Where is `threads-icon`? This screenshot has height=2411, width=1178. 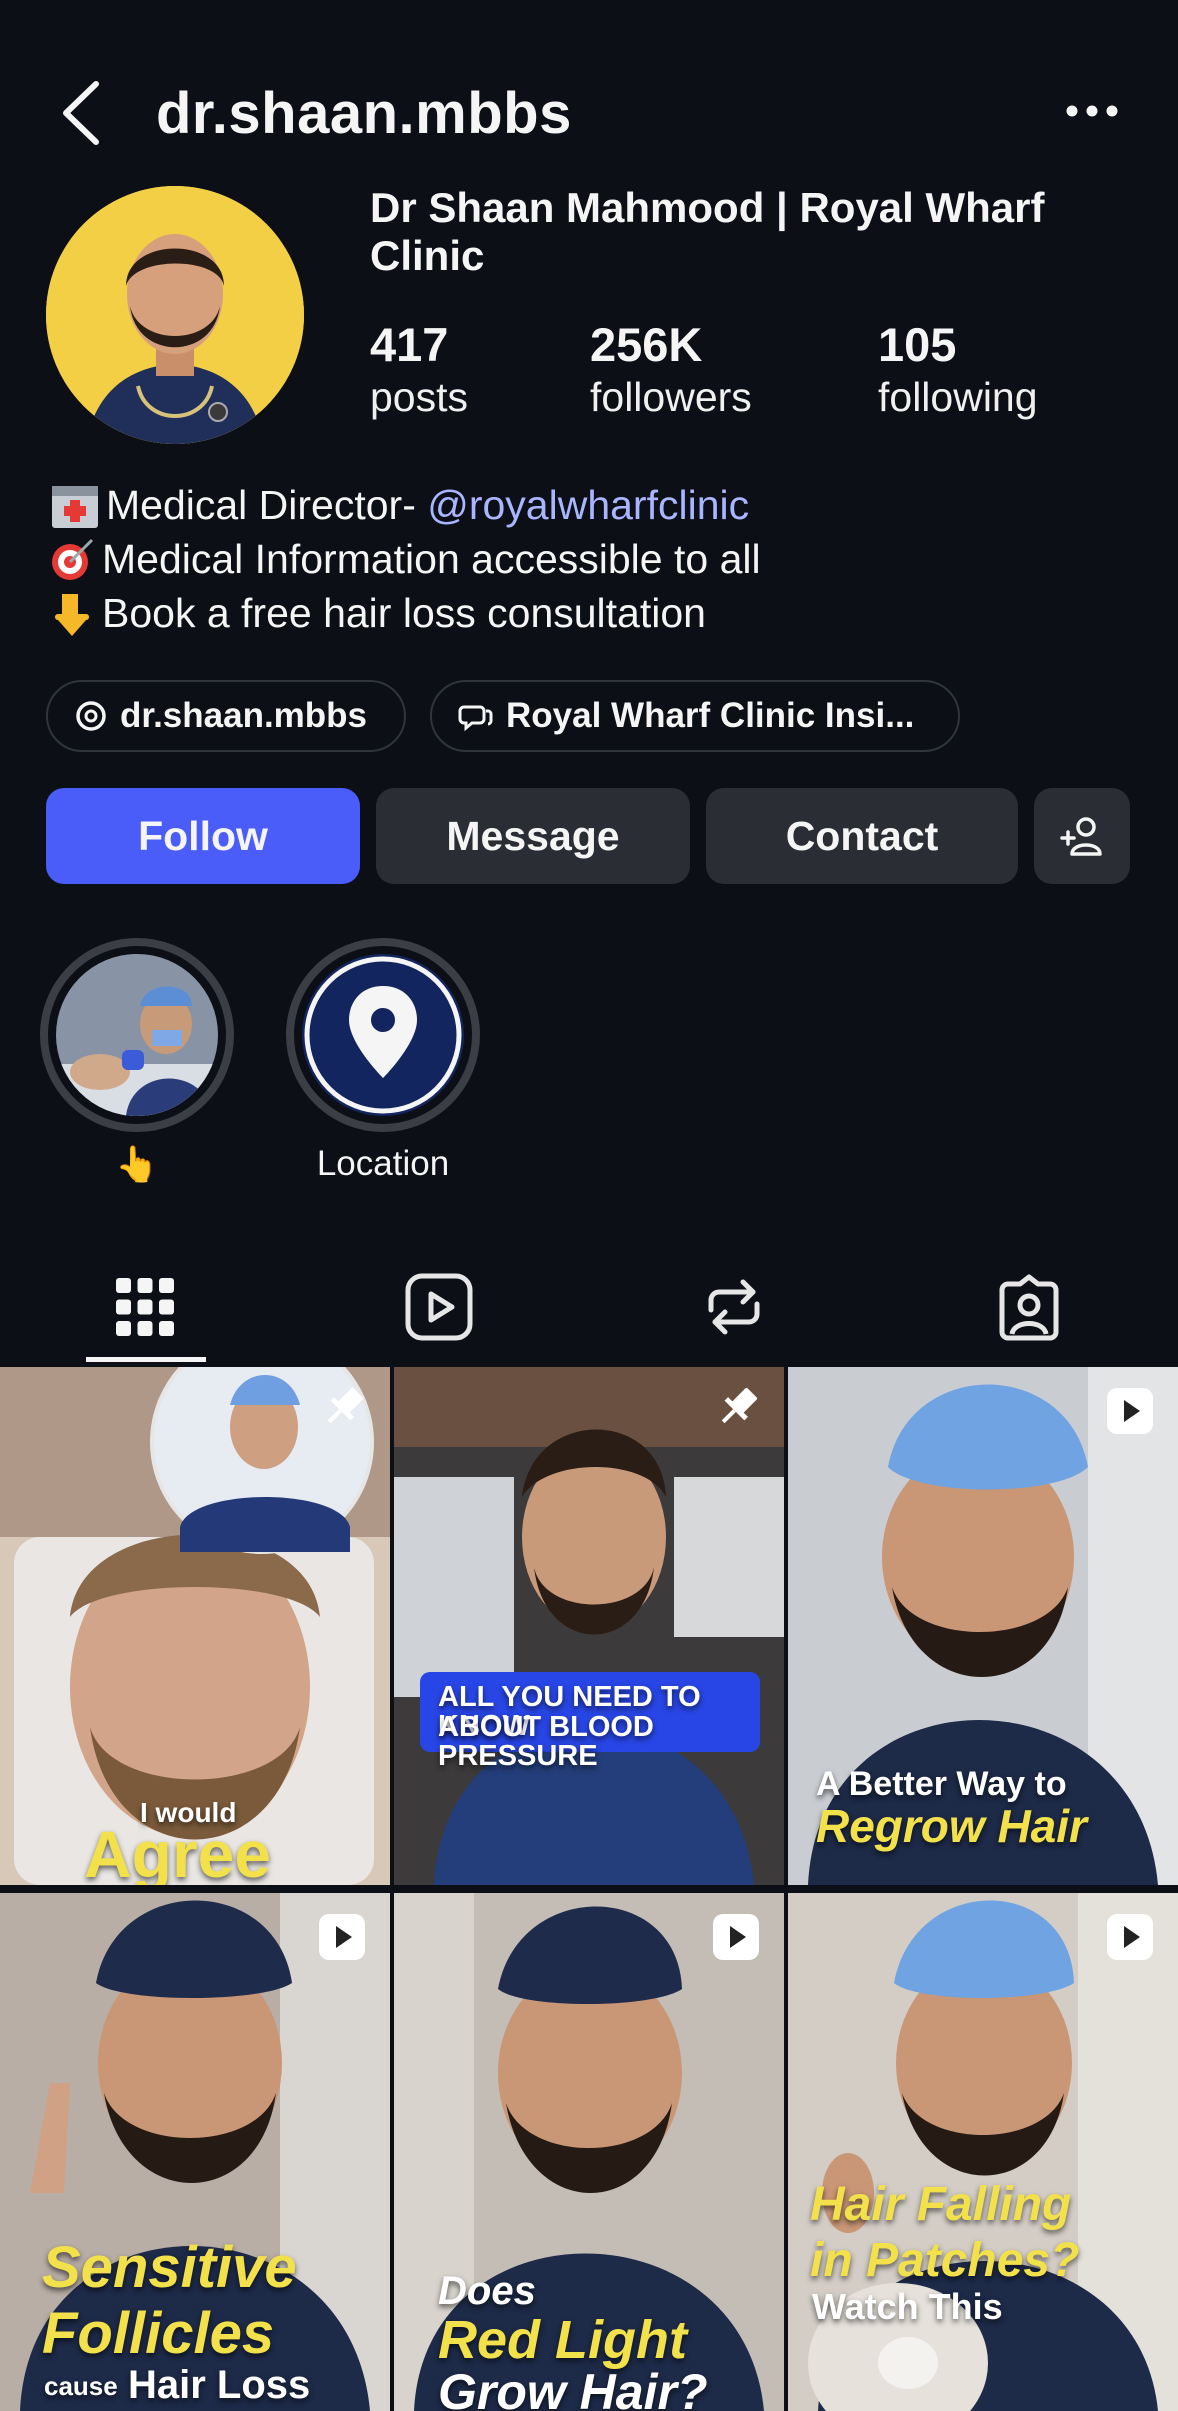 threads-icon is located at coordinates (91, 716).